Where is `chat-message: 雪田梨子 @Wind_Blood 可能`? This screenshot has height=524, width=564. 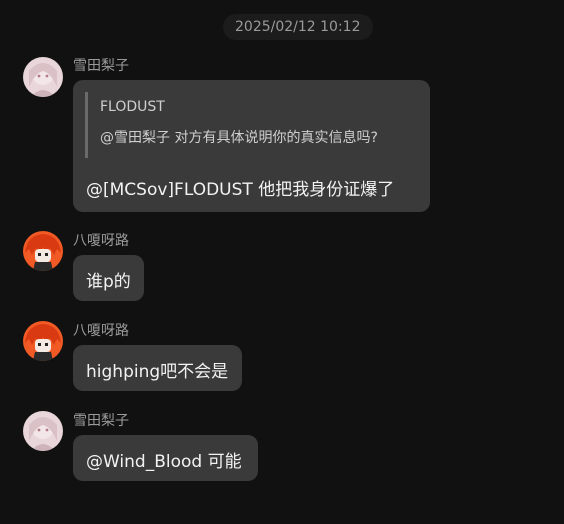 chat-message: 雪田梨子 @Wind_Blood 可能 is located at coordinates (282, 447).